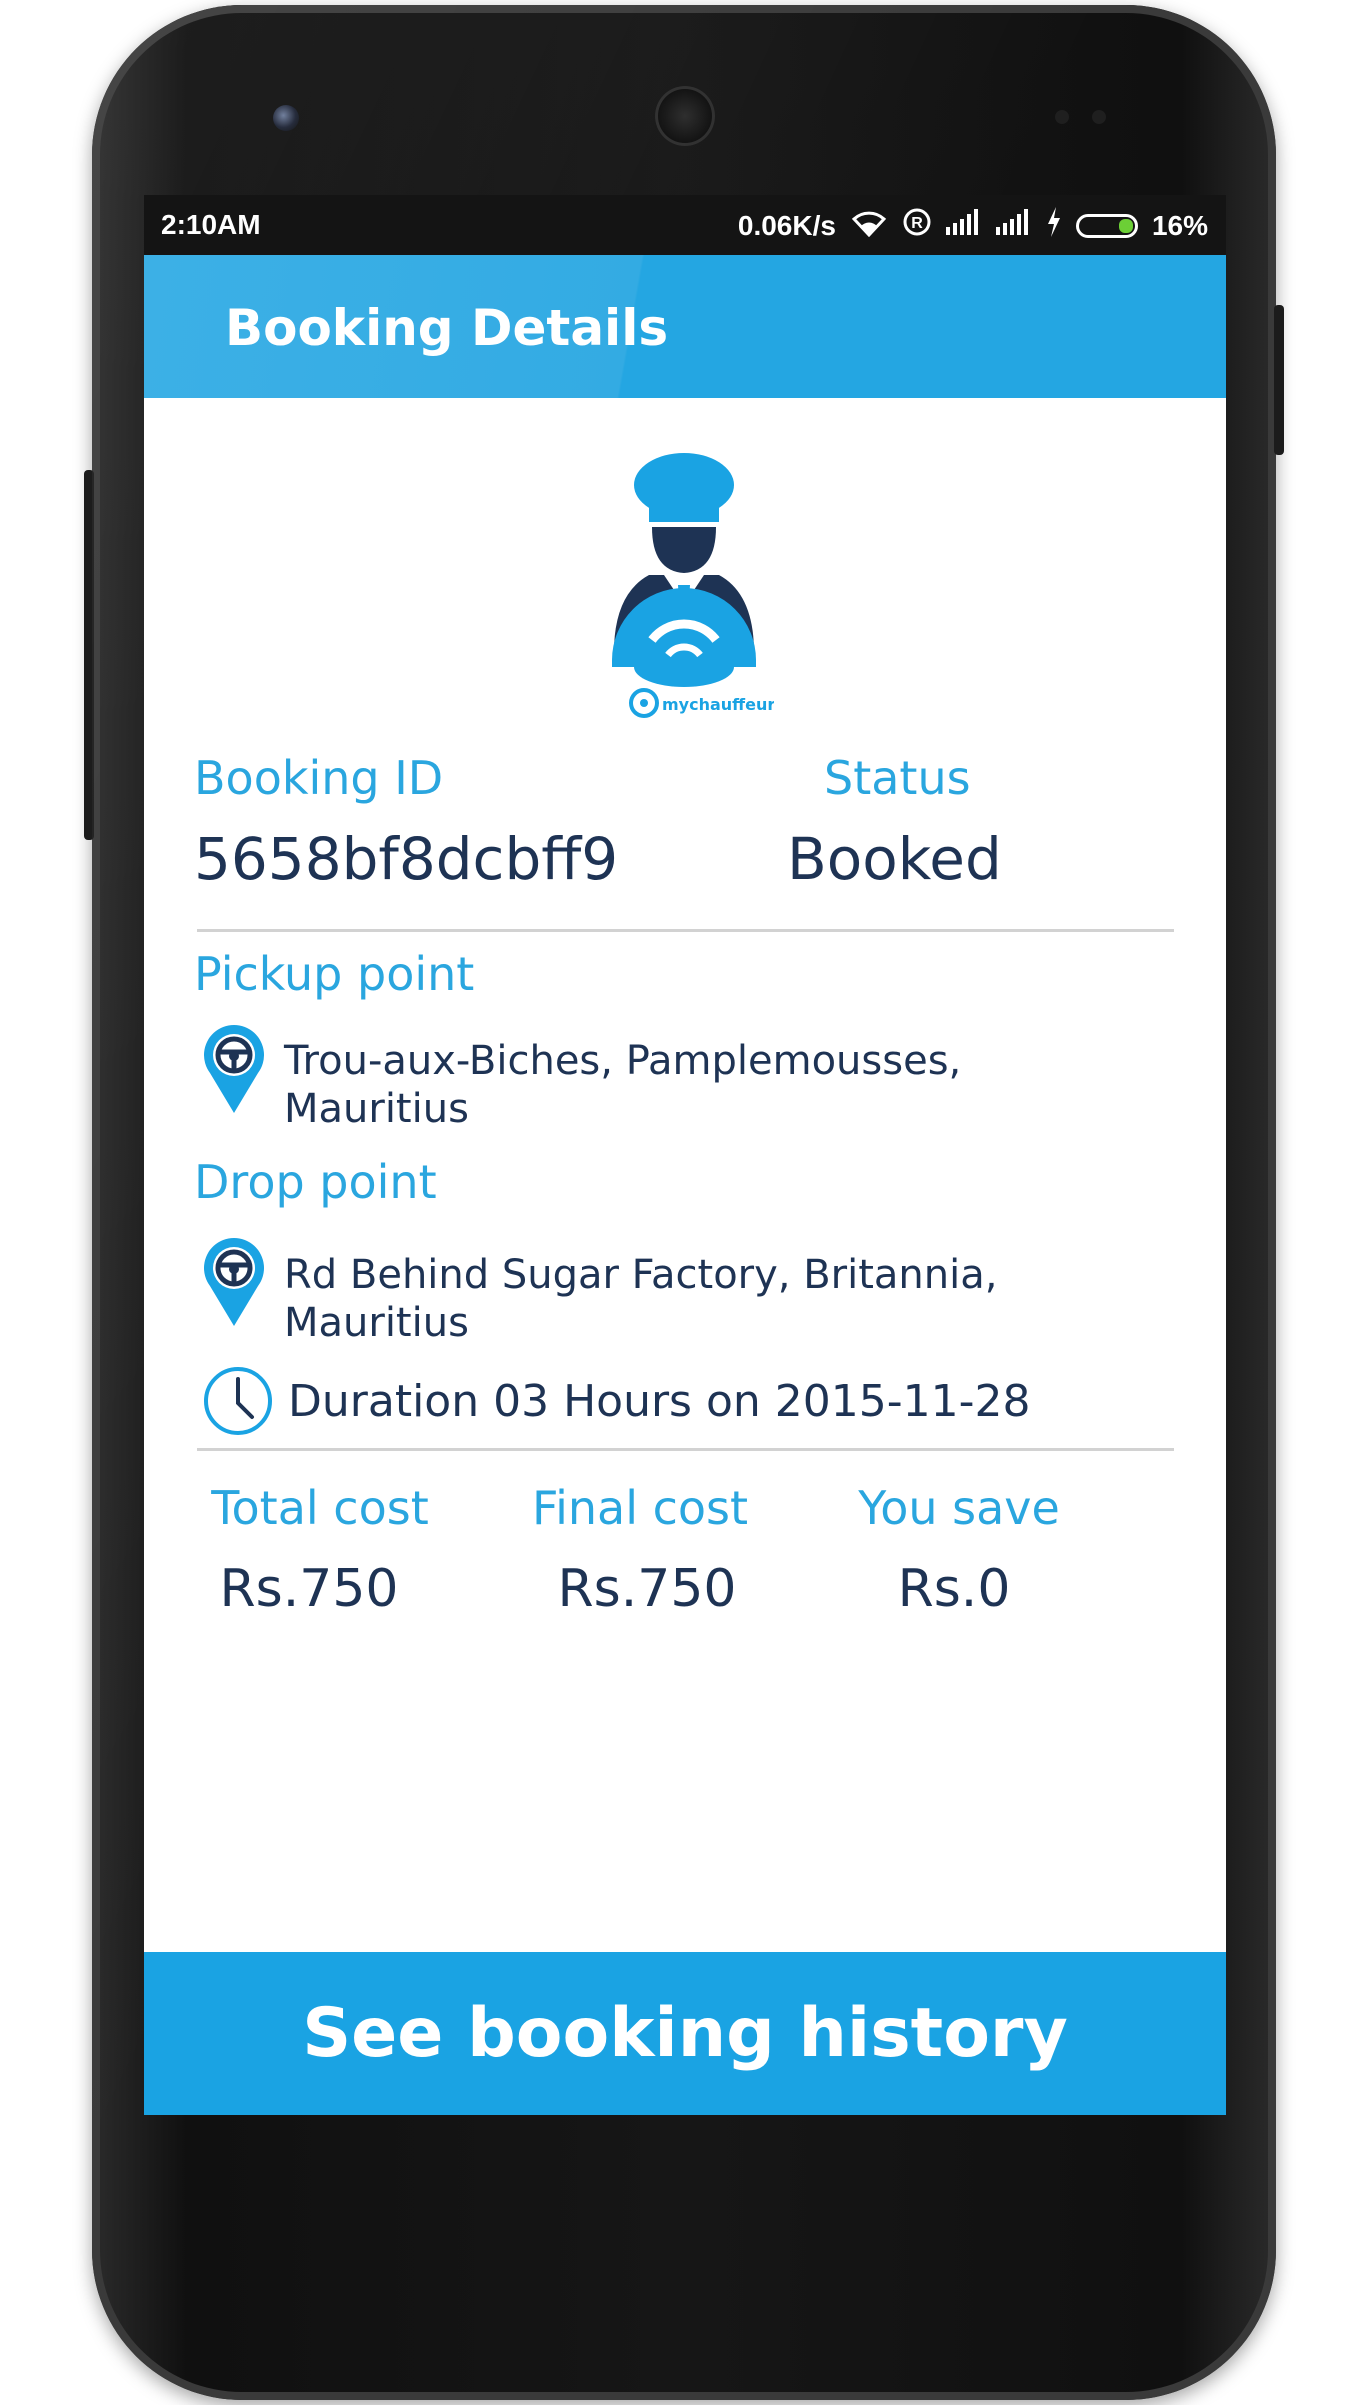 Image resolution: width=1370 pixels, height=2405 pixels. Describe the element at coordinates (897, 778) in the screenshot. I see `status-label: Status` at that location.